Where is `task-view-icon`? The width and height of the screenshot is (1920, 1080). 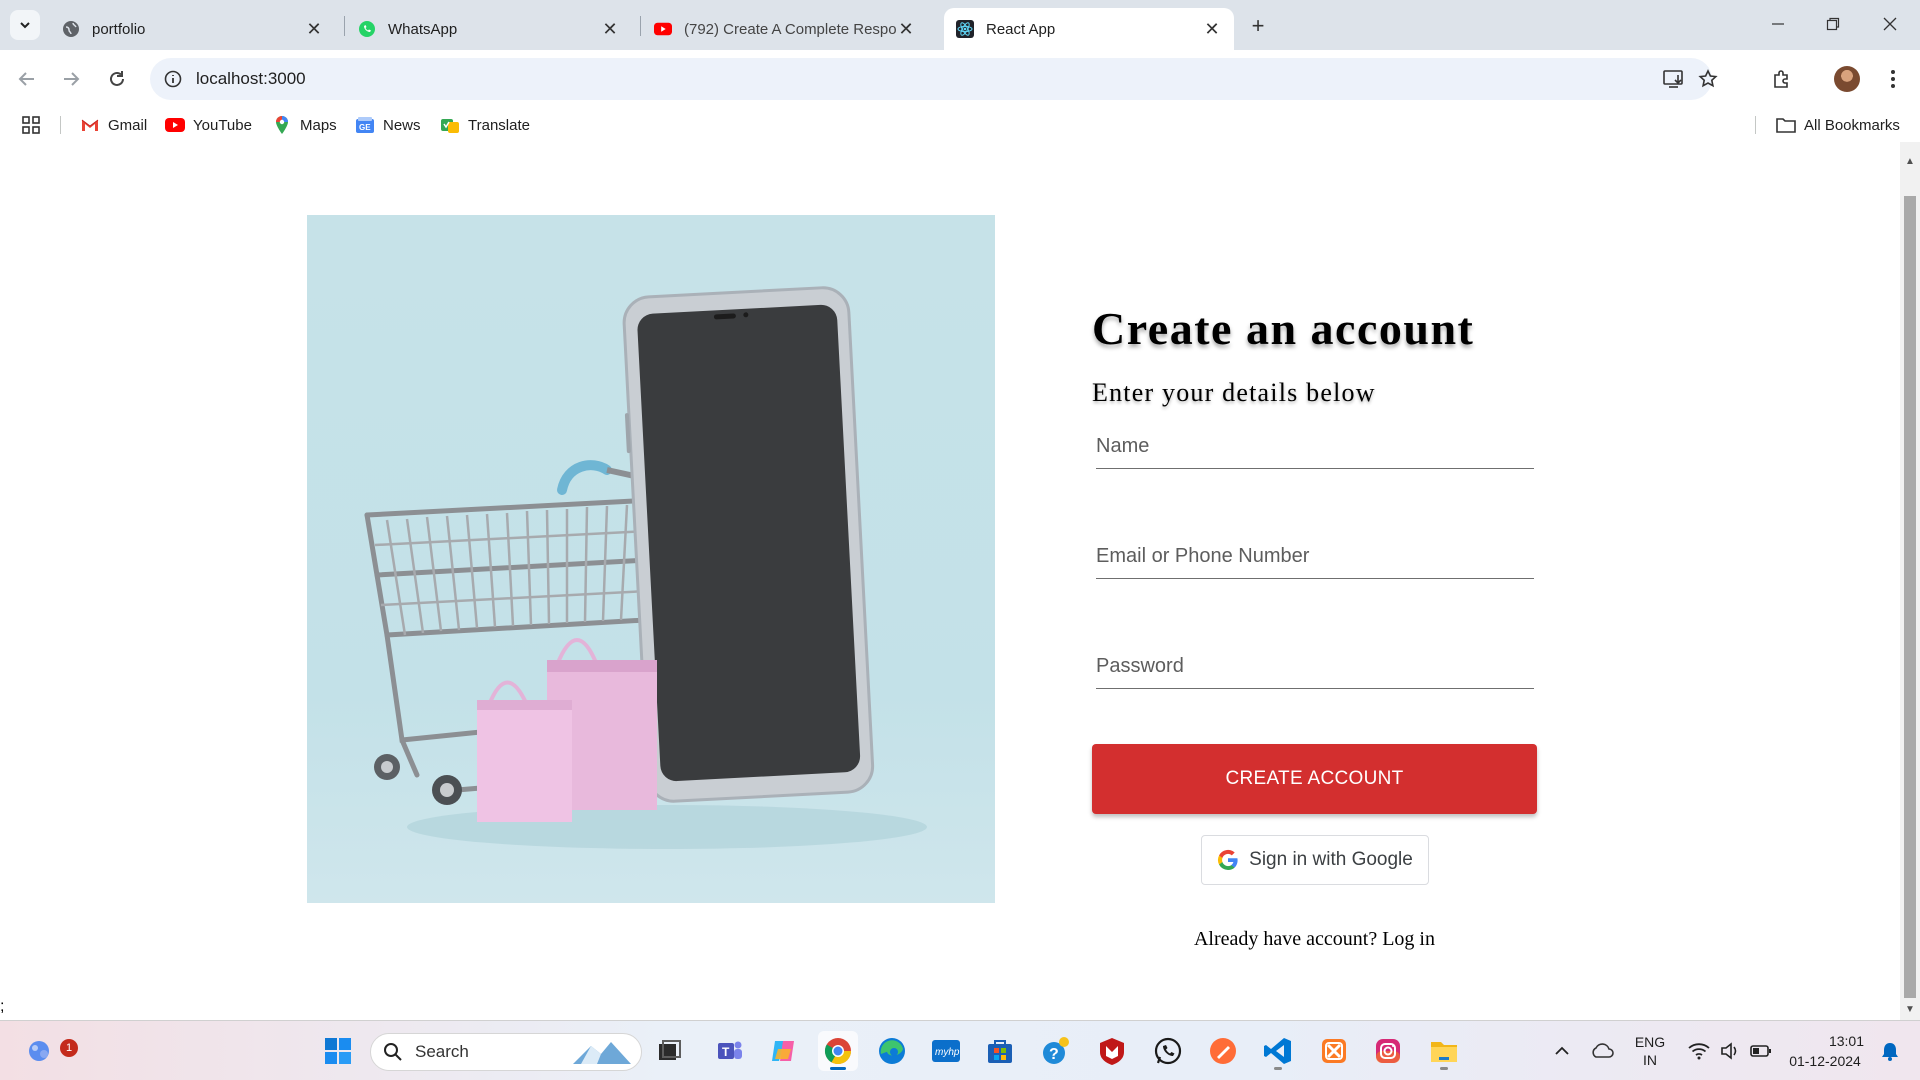
task-view-icon is located at coordinates (670, 1050).